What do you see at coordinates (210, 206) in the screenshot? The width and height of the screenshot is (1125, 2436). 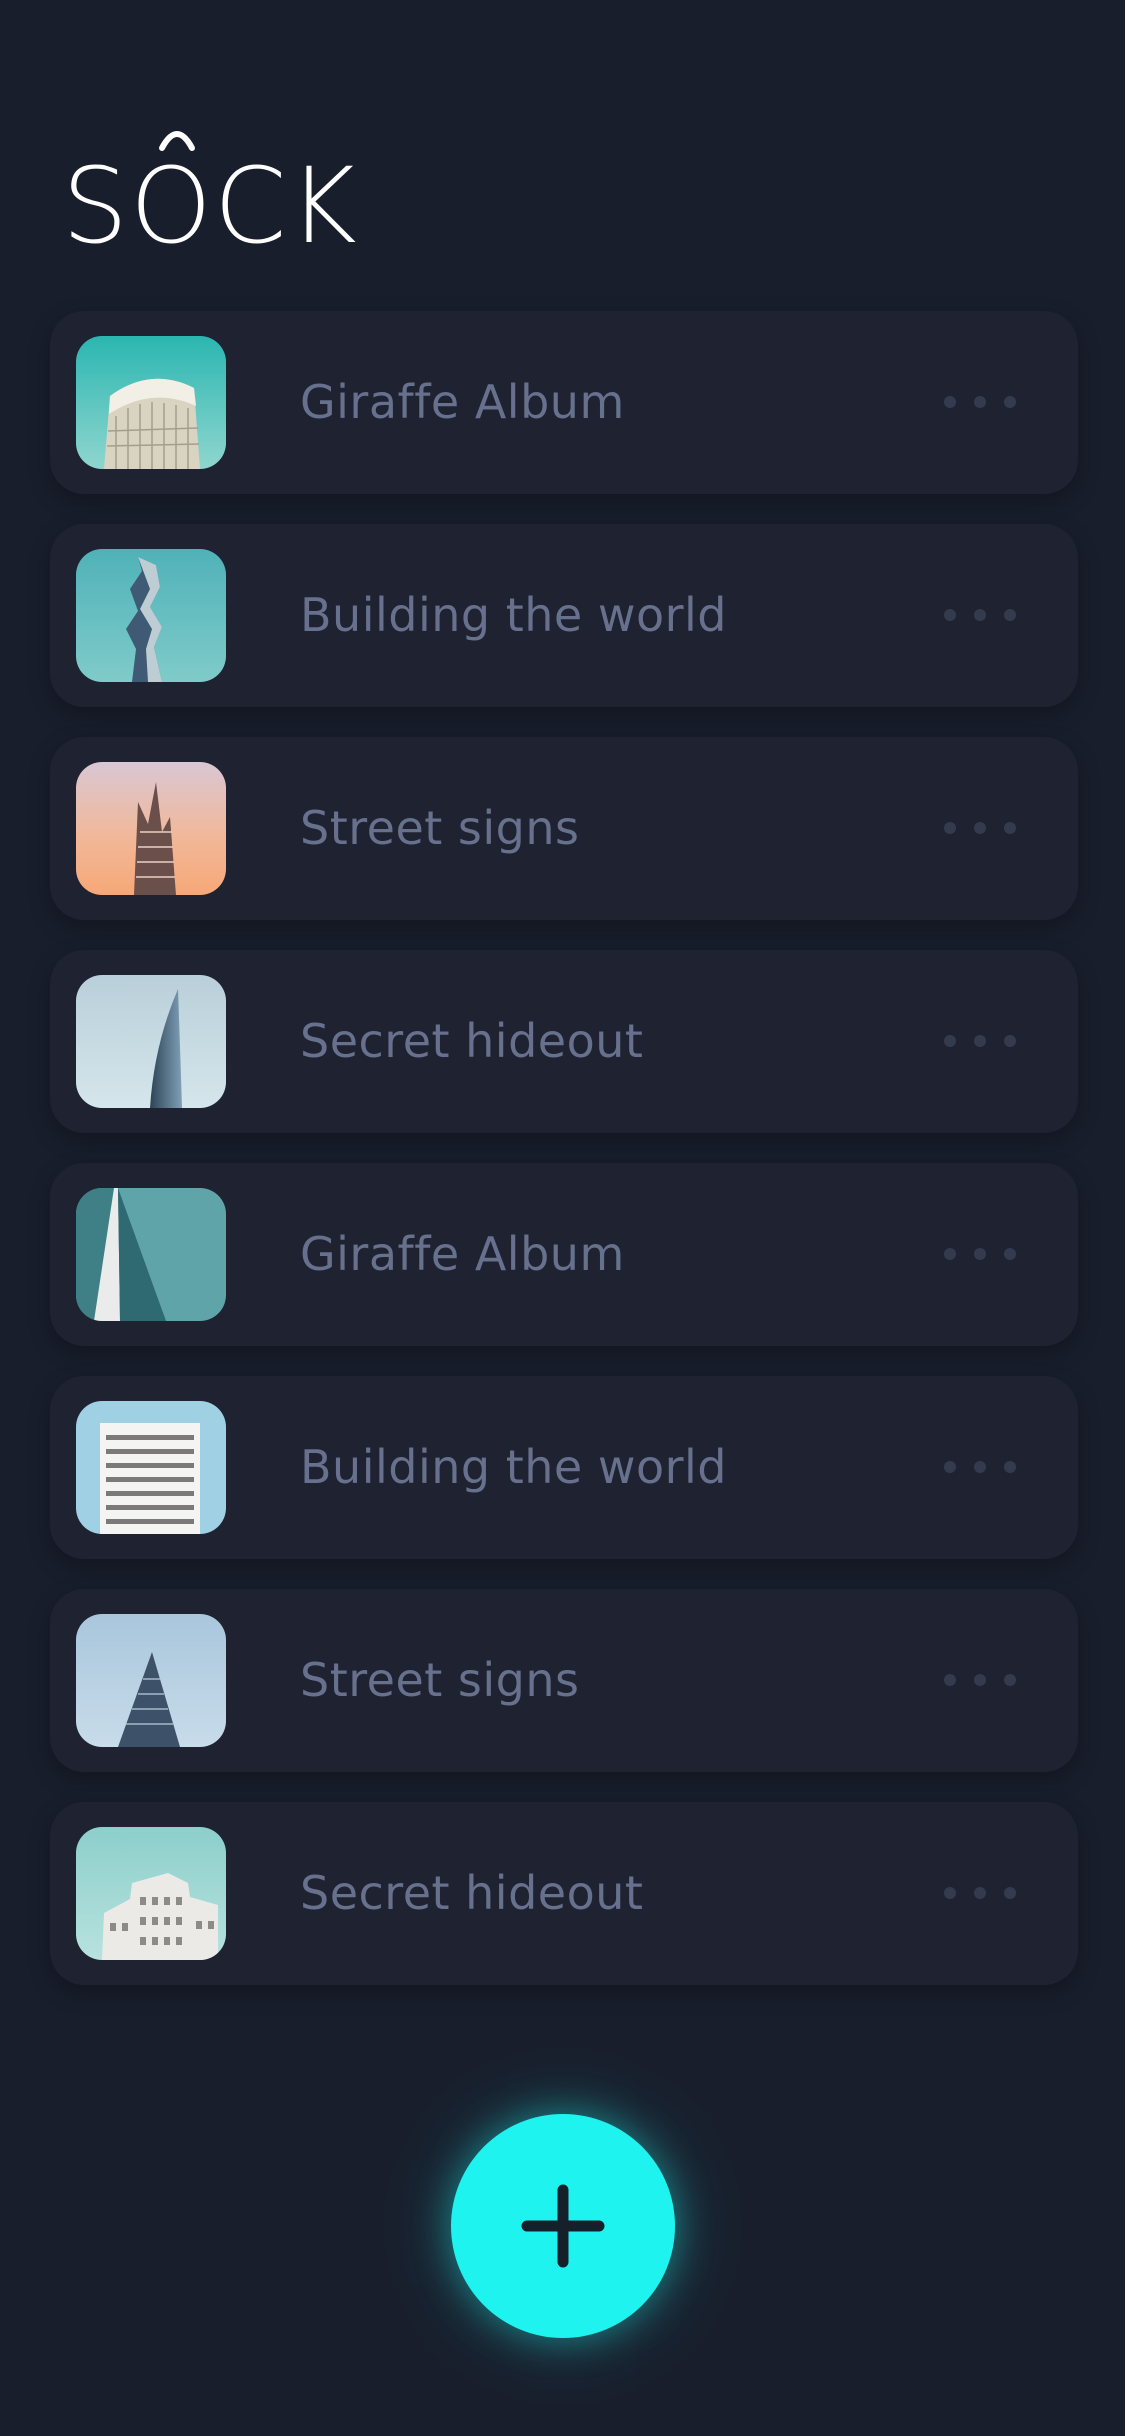 I see `app-title: SOCK` at bounding box center [210, 206].